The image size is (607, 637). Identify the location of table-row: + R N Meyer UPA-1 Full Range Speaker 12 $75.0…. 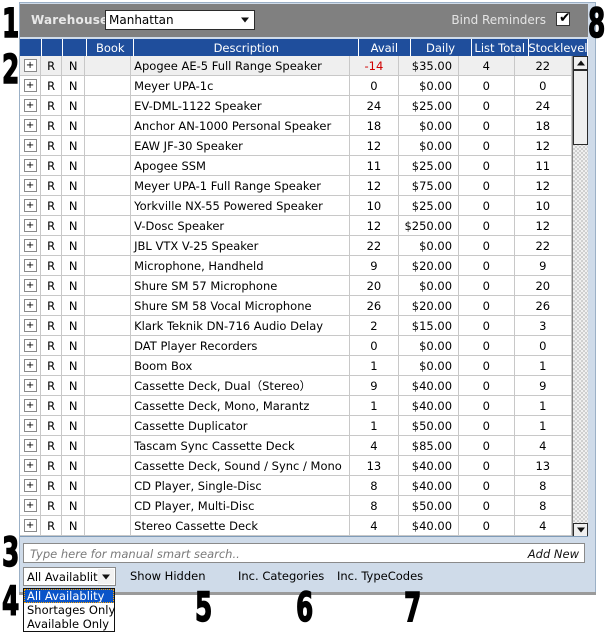
(296, 186).